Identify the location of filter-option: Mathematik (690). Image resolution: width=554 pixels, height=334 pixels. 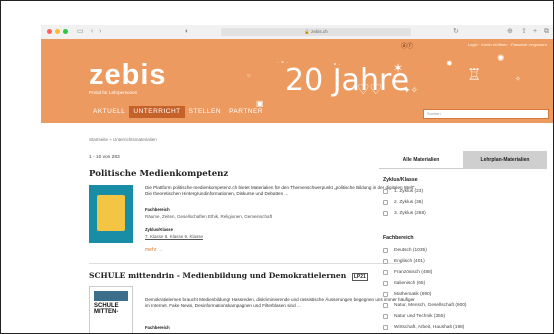
(407, 294).